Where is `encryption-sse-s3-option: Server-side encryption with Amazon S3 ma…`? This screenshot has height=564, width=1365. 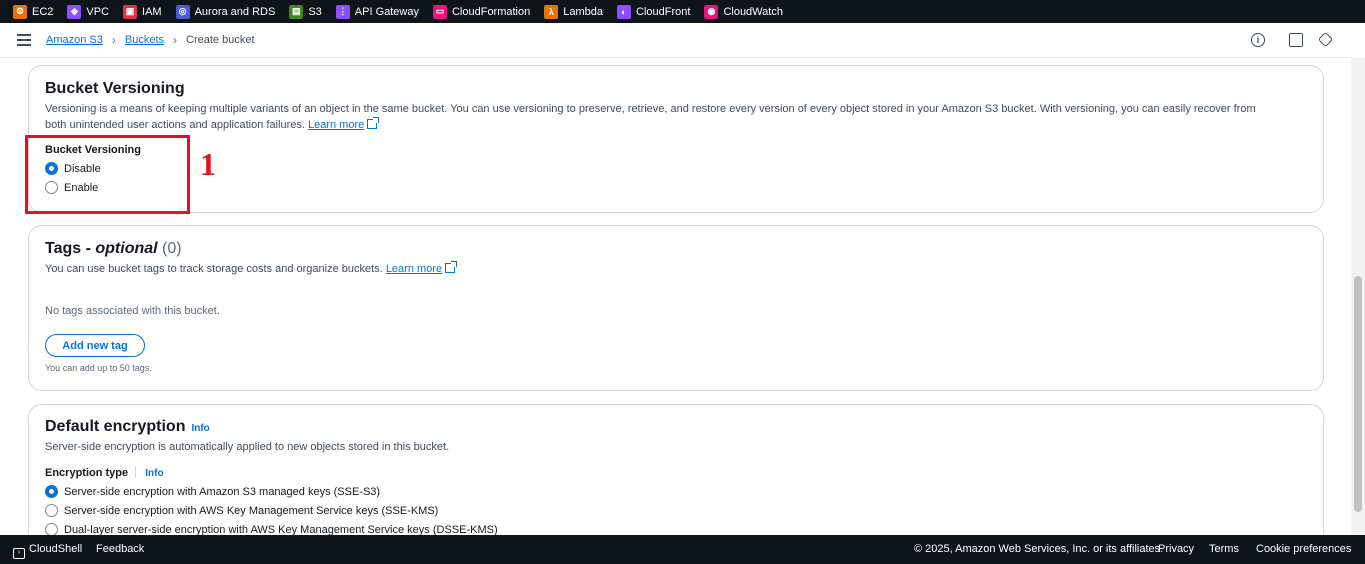
encryption-sse-s3-option: Server-side encryption with Amazon S3 ma… is located at coordinates (212, 491).